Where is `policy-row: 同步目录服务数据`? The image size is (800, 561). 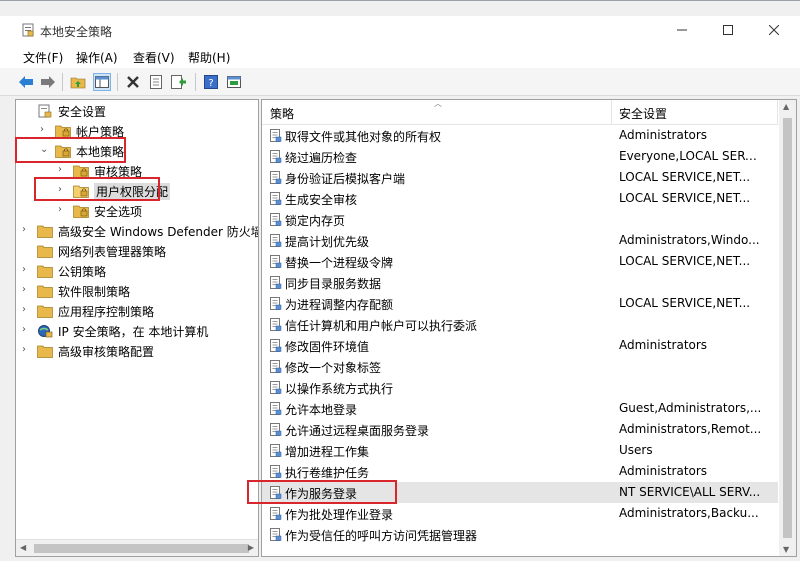
policy-row: 同步目录服务数据 is located at coordinates (520, 282).